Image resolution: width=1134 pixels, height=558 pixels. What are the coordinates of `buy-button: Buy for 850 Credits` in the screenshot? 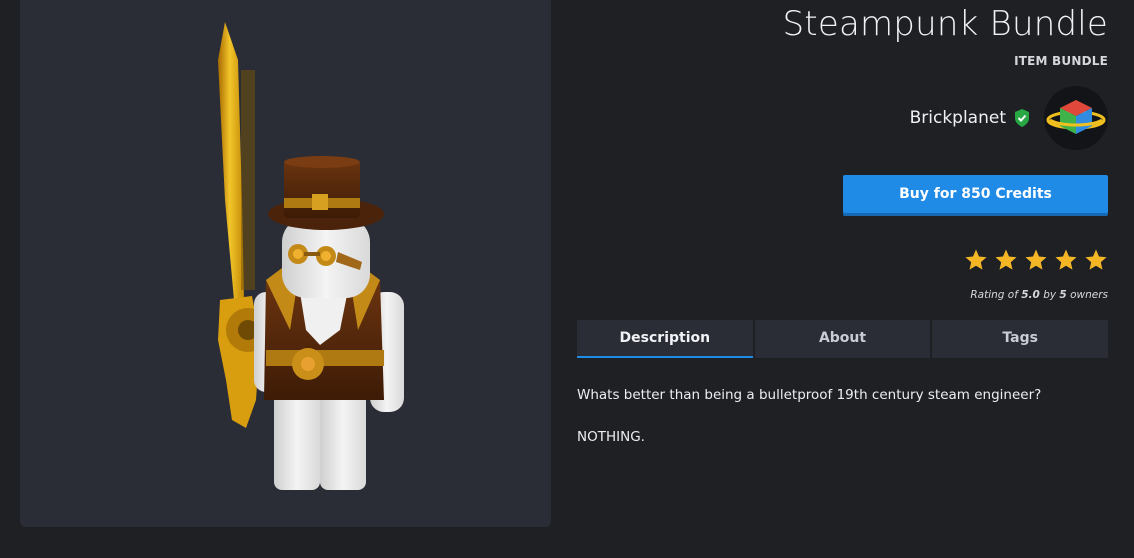 It's located at (975, 194).